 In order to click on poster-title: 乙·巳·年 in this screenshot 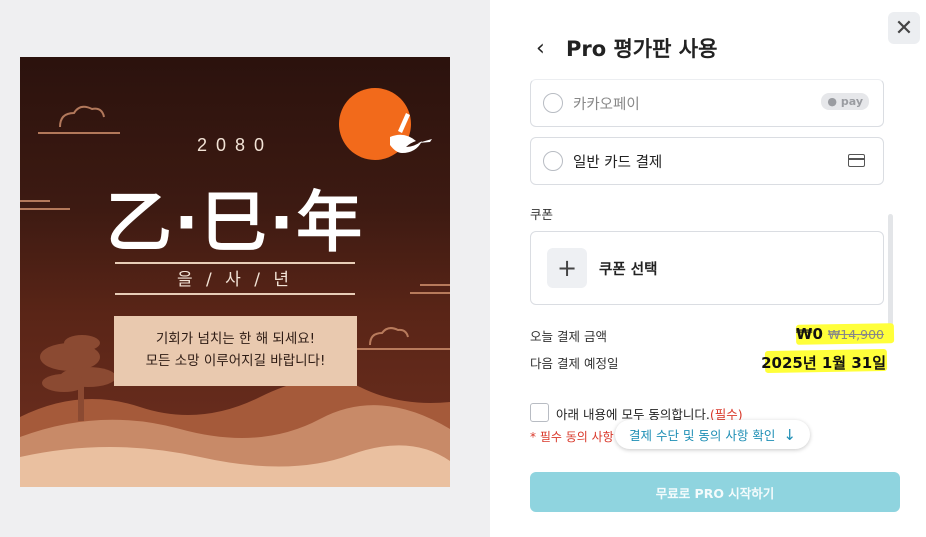, I will do `click(235, 222)`.